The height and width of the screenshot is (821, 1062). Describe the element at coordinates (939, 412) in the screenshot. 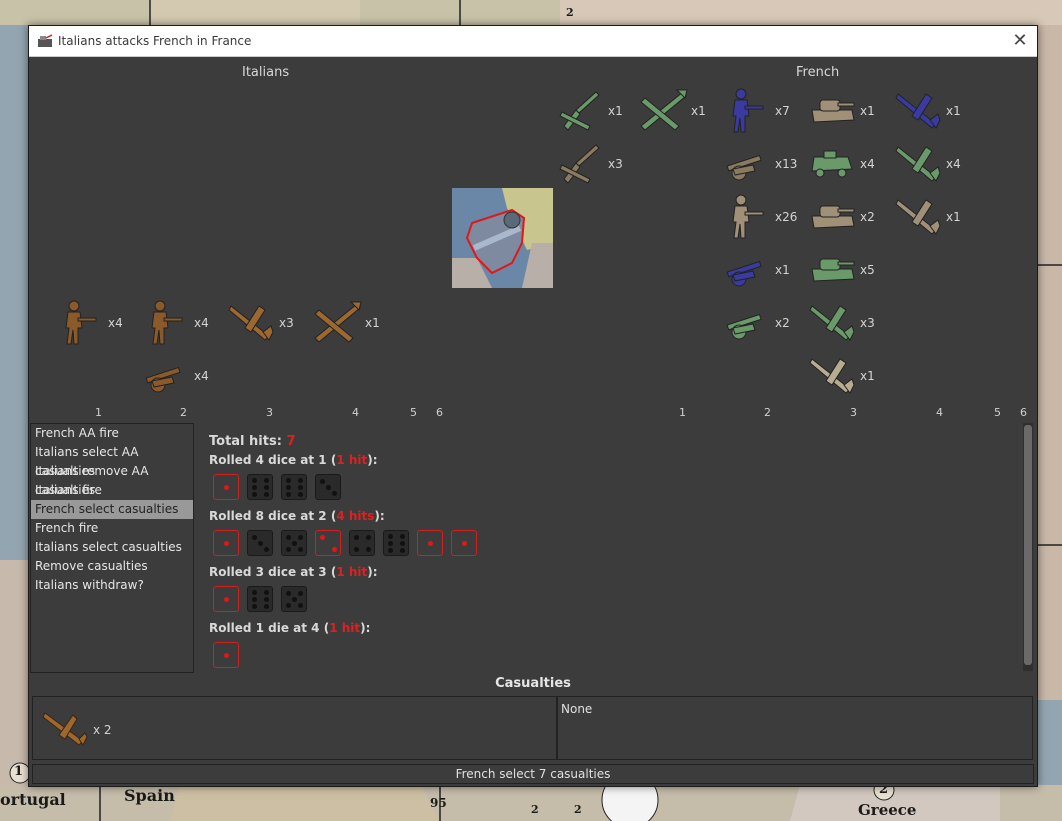

I see `defender-column-number: 4` at that location.